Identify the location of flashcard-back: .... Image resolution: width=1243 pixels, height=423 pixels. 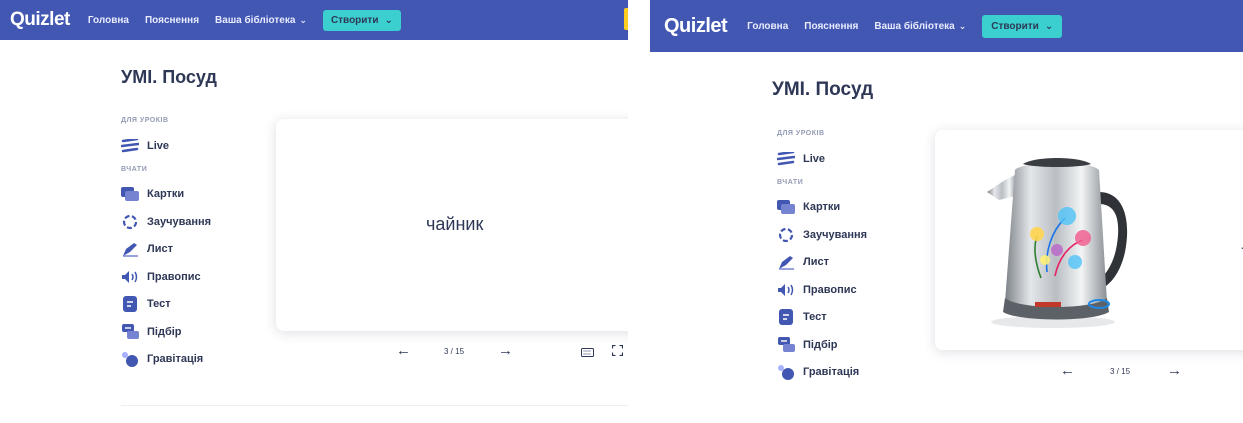
(1089, 240).